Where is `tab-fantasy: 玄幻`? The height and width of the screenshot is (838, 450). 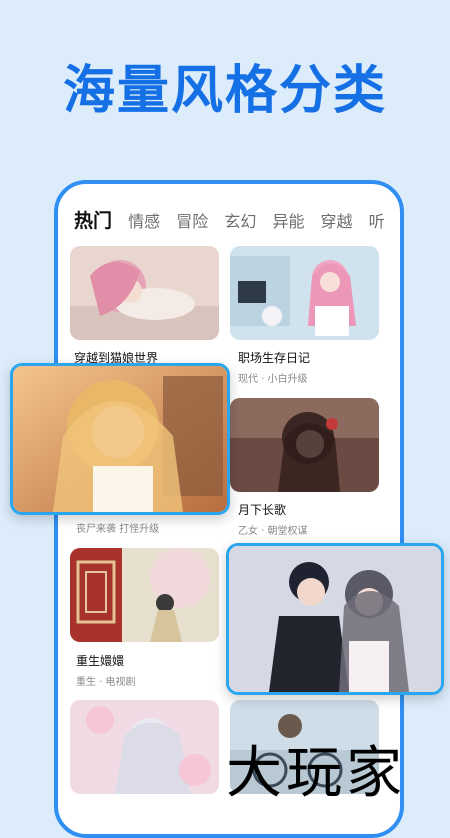
tab-fantasy: 玄幻 is located at coordinates (240, 220).